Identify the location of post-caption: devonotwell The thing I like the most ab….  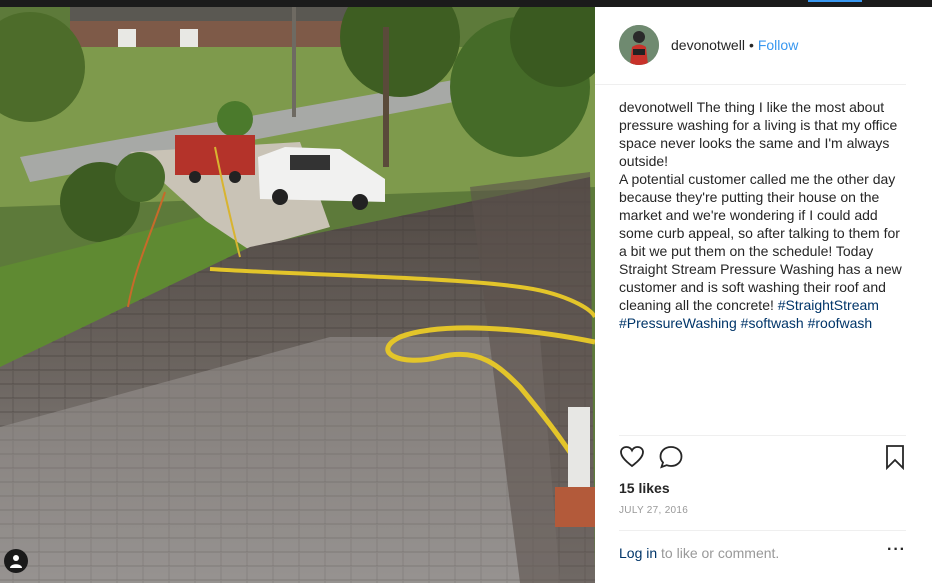
(764, 215).